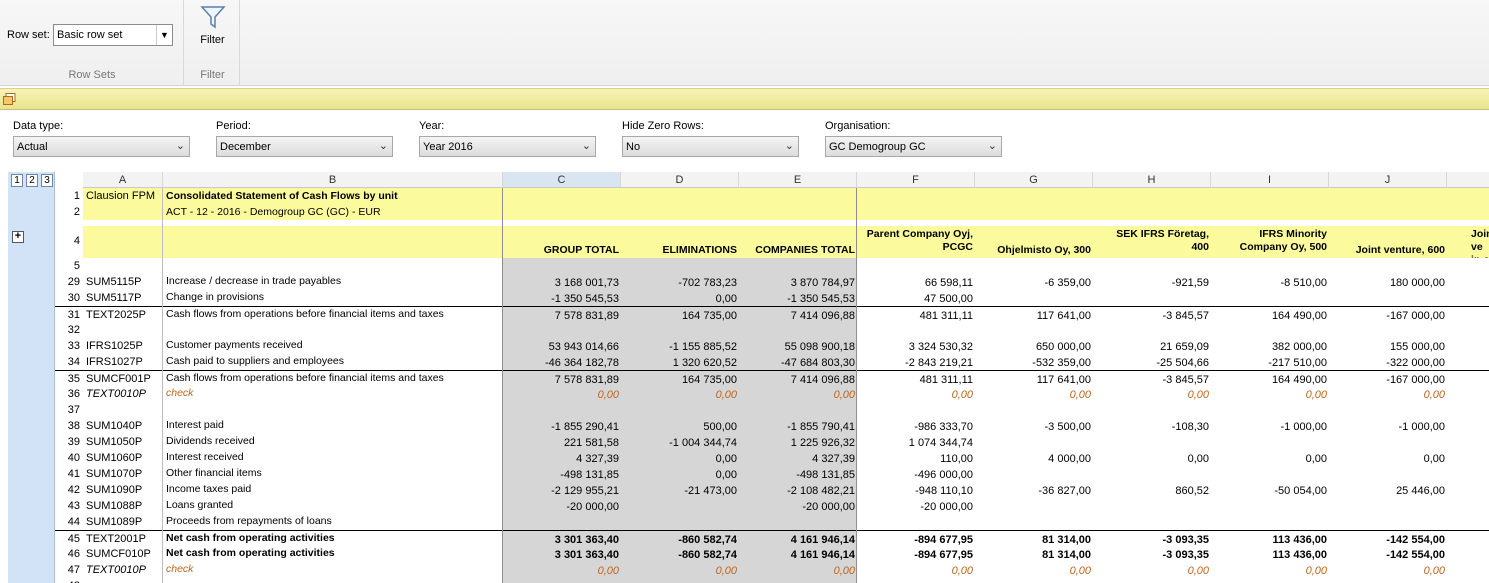 The image size is (1489, 583). What do you see at coordinates (507, 146) in the screenshot?
I see `year-select: Year 2016 ⌄` at bounding box center [507, 146].